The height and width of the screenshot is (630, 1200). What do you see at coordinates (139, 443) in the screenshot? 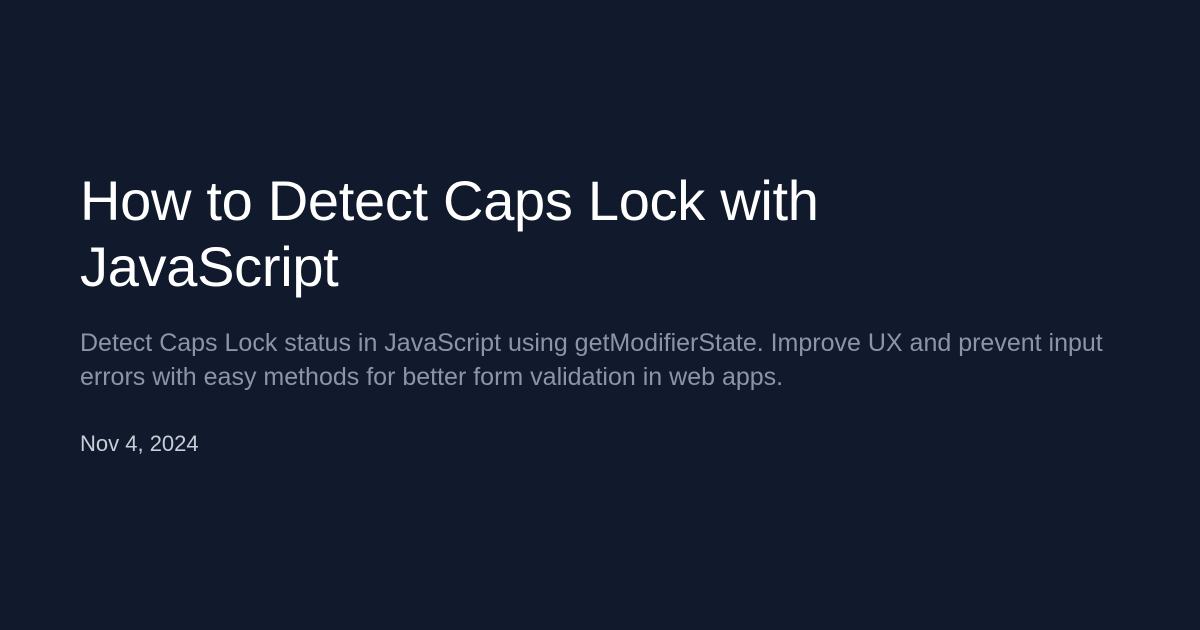
I see `article-date: Nov 4, 2024` at bounding box center [139, 443].